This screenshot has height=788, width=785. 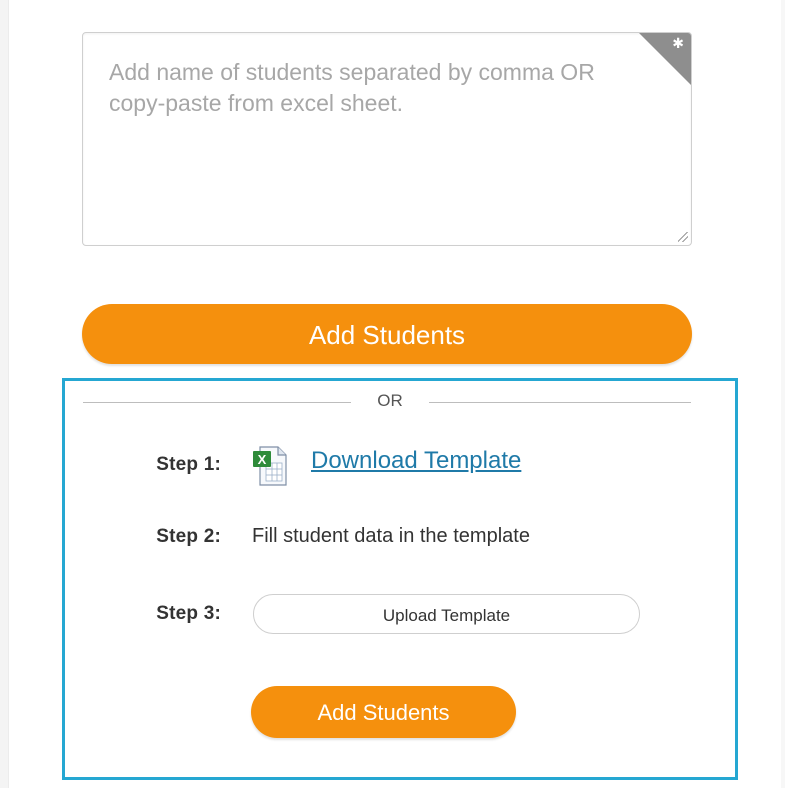 I want to click on right-panel-edge, so click(x=783, y=394).